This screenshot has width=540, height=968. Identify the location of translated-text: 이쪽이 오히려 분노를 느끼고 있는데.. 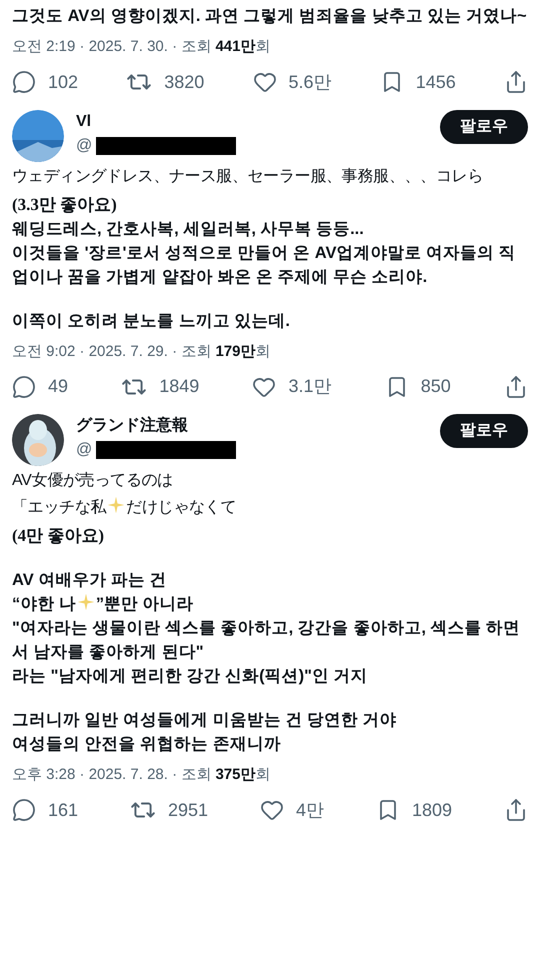
(151, 321).